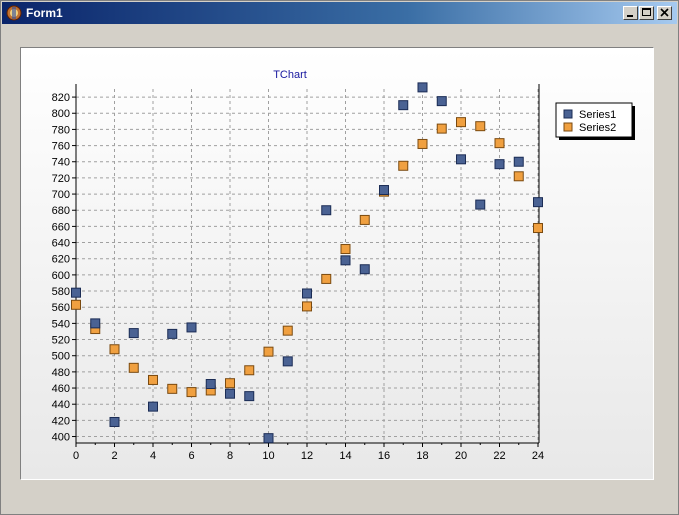 The width and height of the screenshot is (679, 515). What do you see at coordinates (230, 456) in the screenshot?
I see `x-tick-label: 8` at bounding box center [230, 456].